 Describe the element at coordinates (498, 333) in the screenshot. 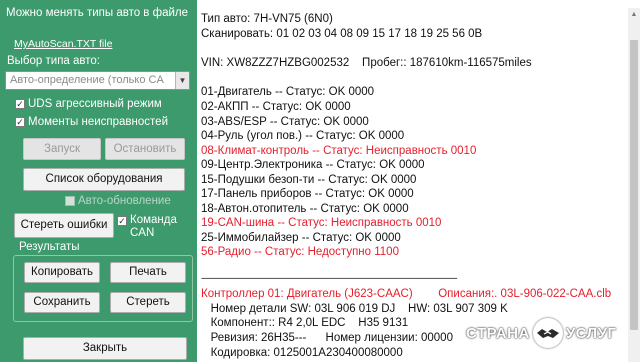

I see `watermark-left-word: СТРАНА` at that location.